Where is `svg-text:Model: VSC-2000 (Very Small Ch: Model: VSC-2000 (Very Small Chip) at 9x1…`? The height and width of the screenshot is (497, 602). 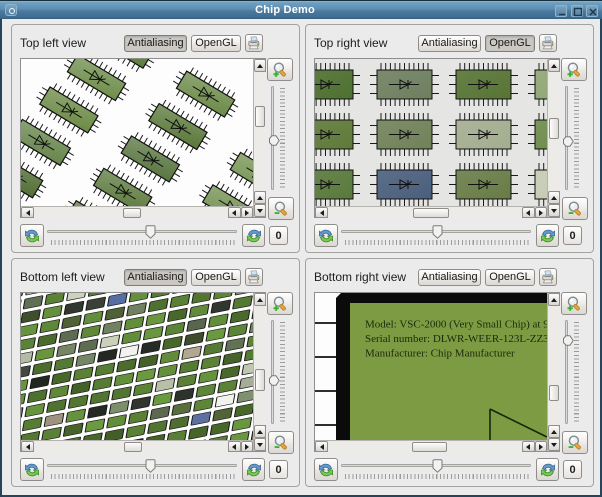 svg-text:Model: VSC-2000 (Very Small Ch: Model: VSC-2000 (Very Small Chip) at 9x1… is located at coordinates (456, 325).